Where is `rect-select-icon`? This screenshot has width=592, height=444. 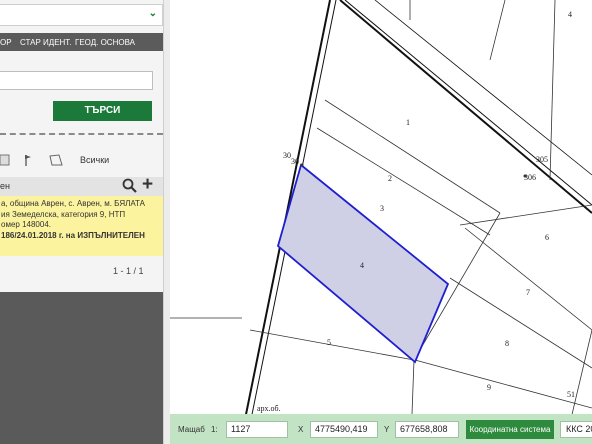
rect-select-icon is located at coordinates (5, 161).